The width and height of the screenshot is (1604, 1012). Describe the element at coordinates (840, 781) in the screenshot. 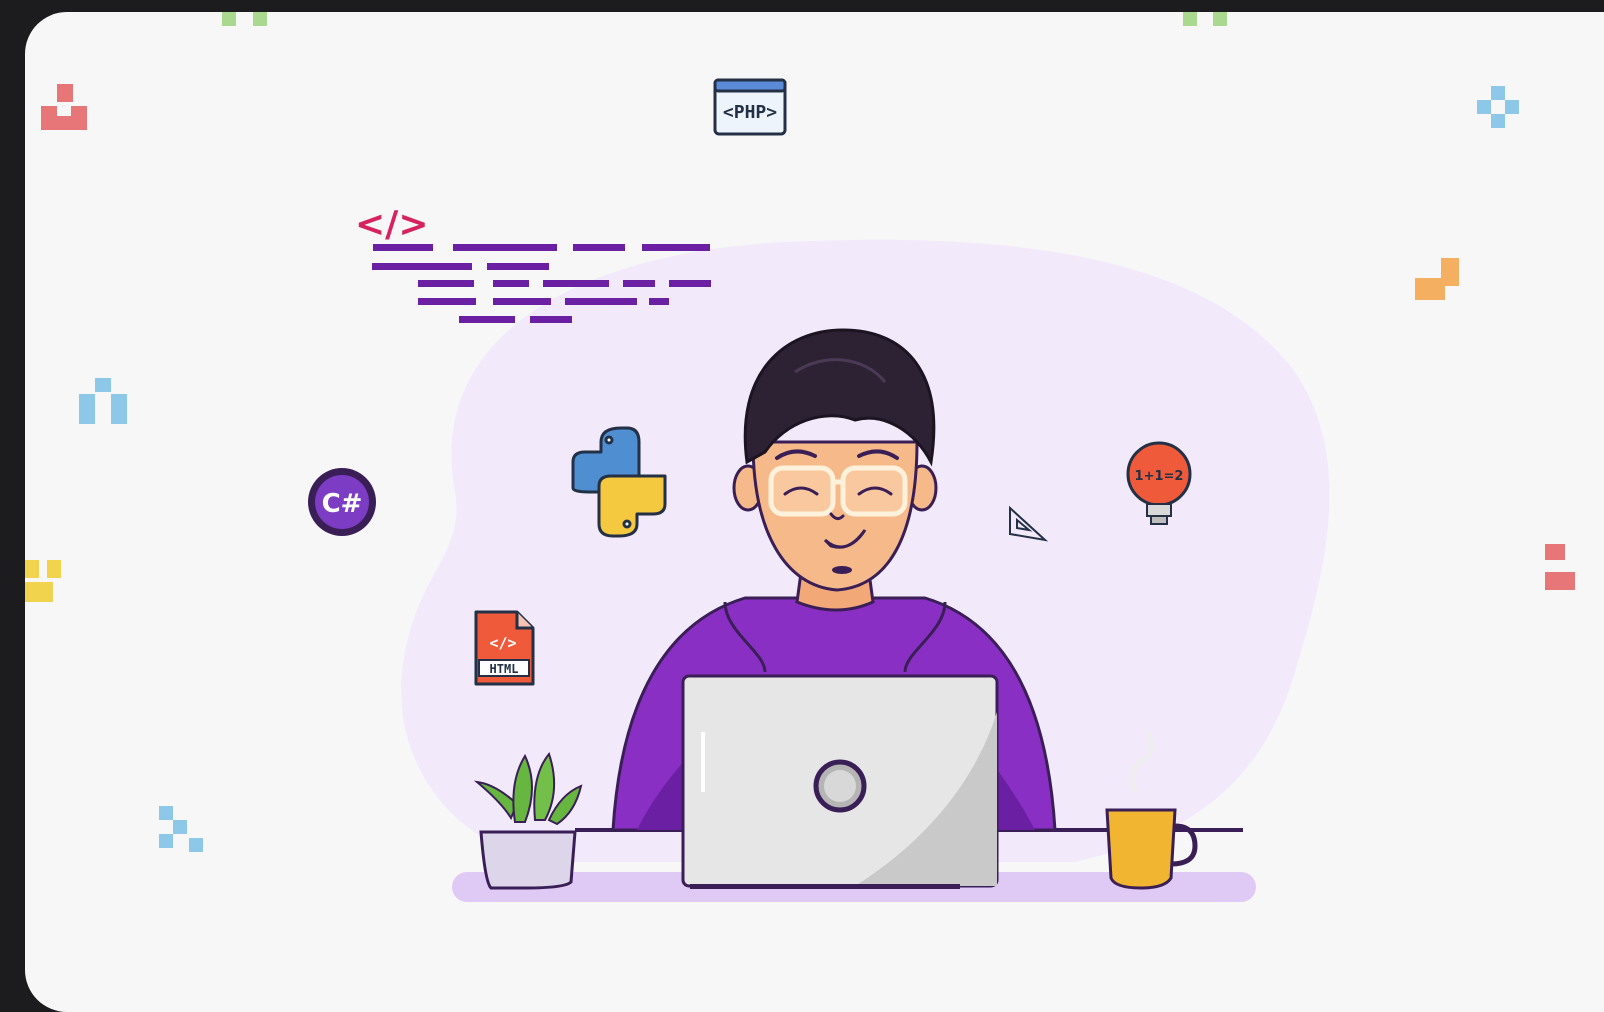

I see `laptop` at that location.